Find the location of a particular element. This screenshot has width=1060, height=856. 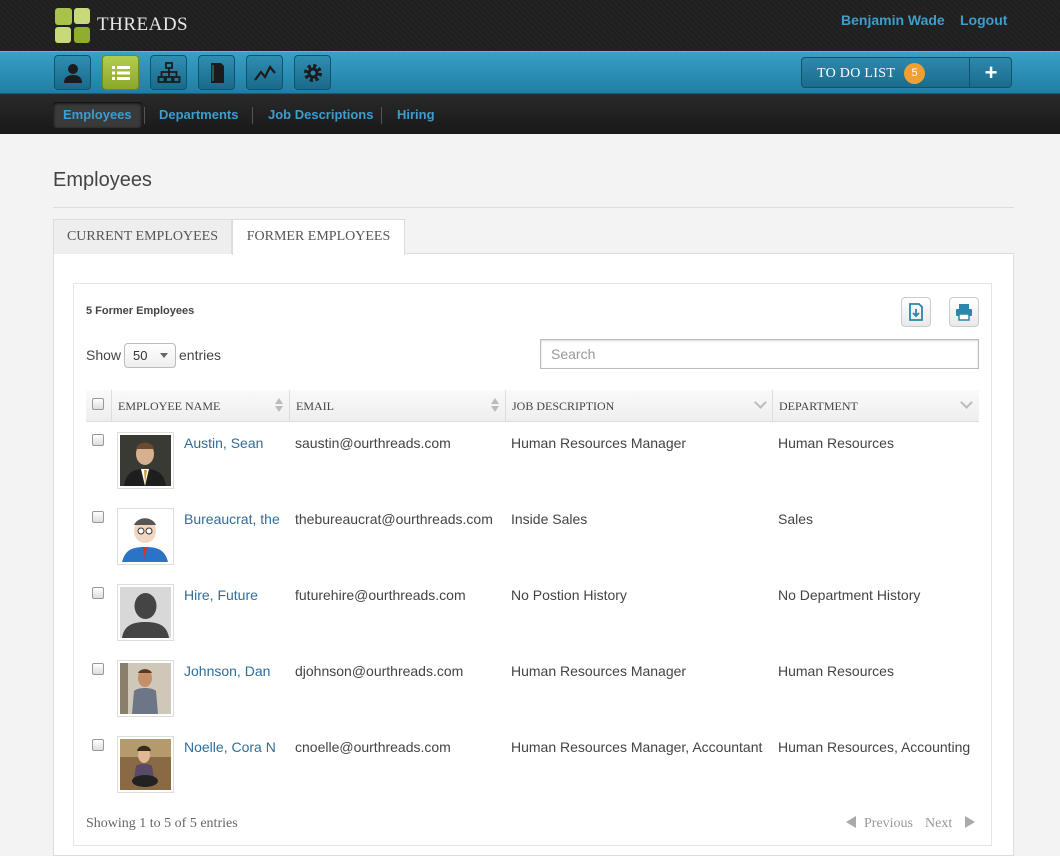

job-cell: No Postion History is located at coordinates (569, 595).